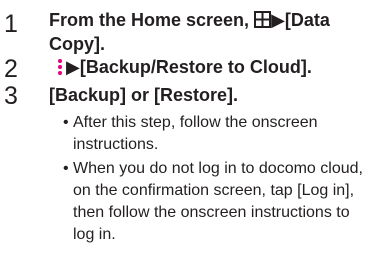  I want to click on step-1-text: From the Home screen, ▶[Data Copy]., so click(189, 32).